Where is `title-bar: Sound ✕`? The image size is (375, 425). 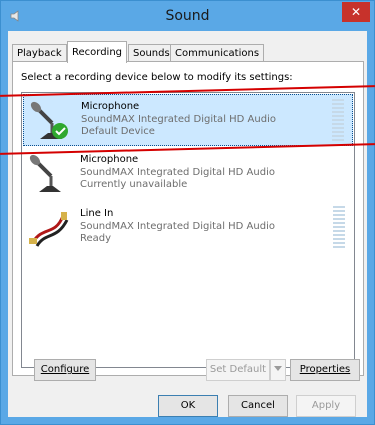
title-bar: Sound ✕ is located at coordinates (187, 16).